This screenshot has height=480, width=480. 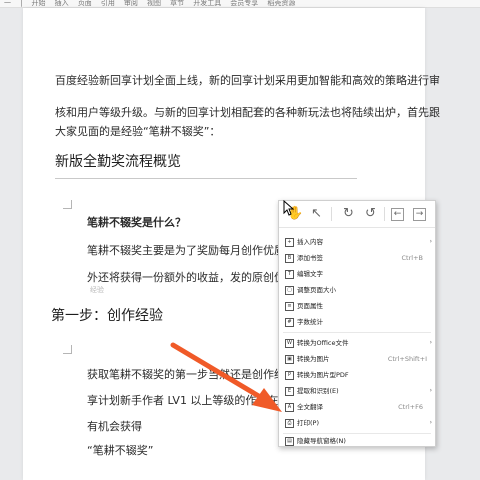 I want to click on annotation-arrow-icon, so click(x=226, y=377).